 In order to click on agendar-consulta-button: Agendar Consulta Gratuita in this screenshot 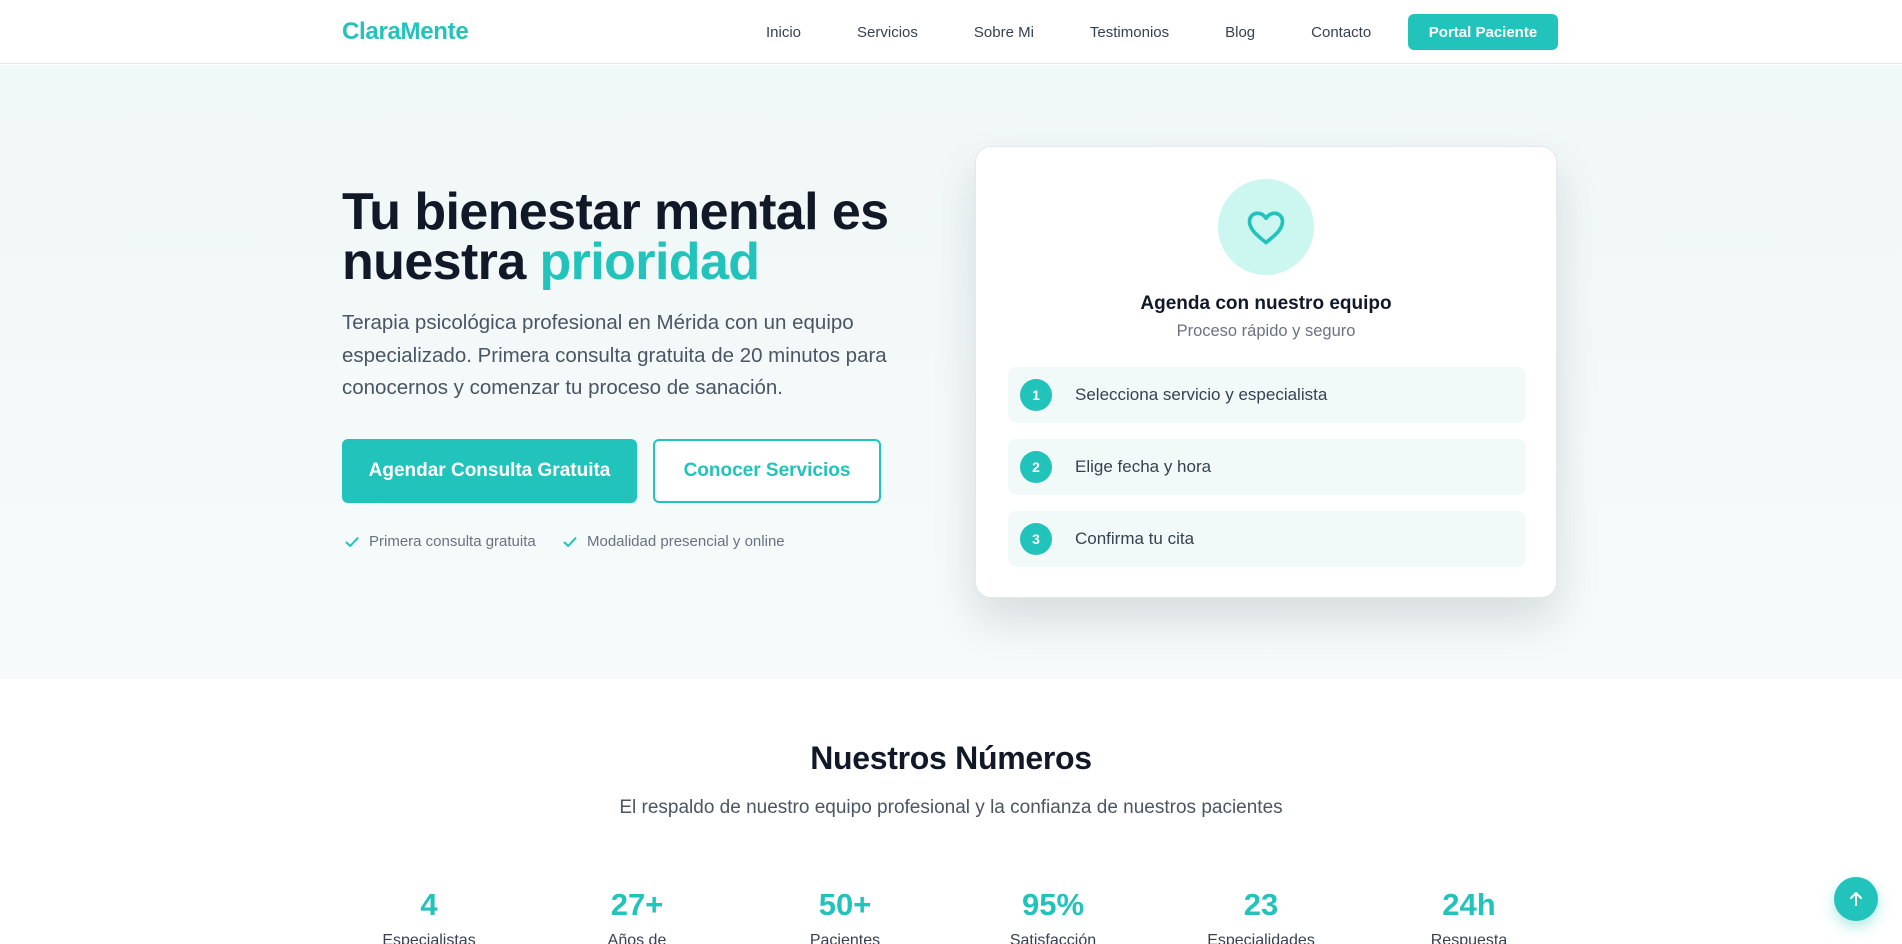, I will do `click(489, 471)`.